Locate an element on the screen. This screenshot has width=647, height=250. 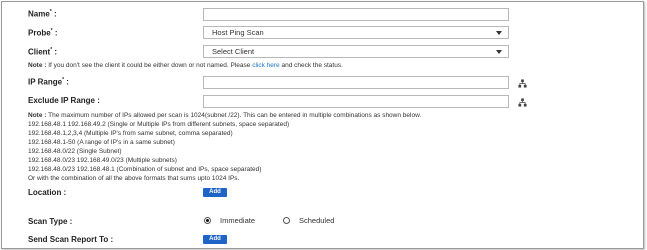
send-report-label: Send Scan Report To : is located at coordinates (71, 239).